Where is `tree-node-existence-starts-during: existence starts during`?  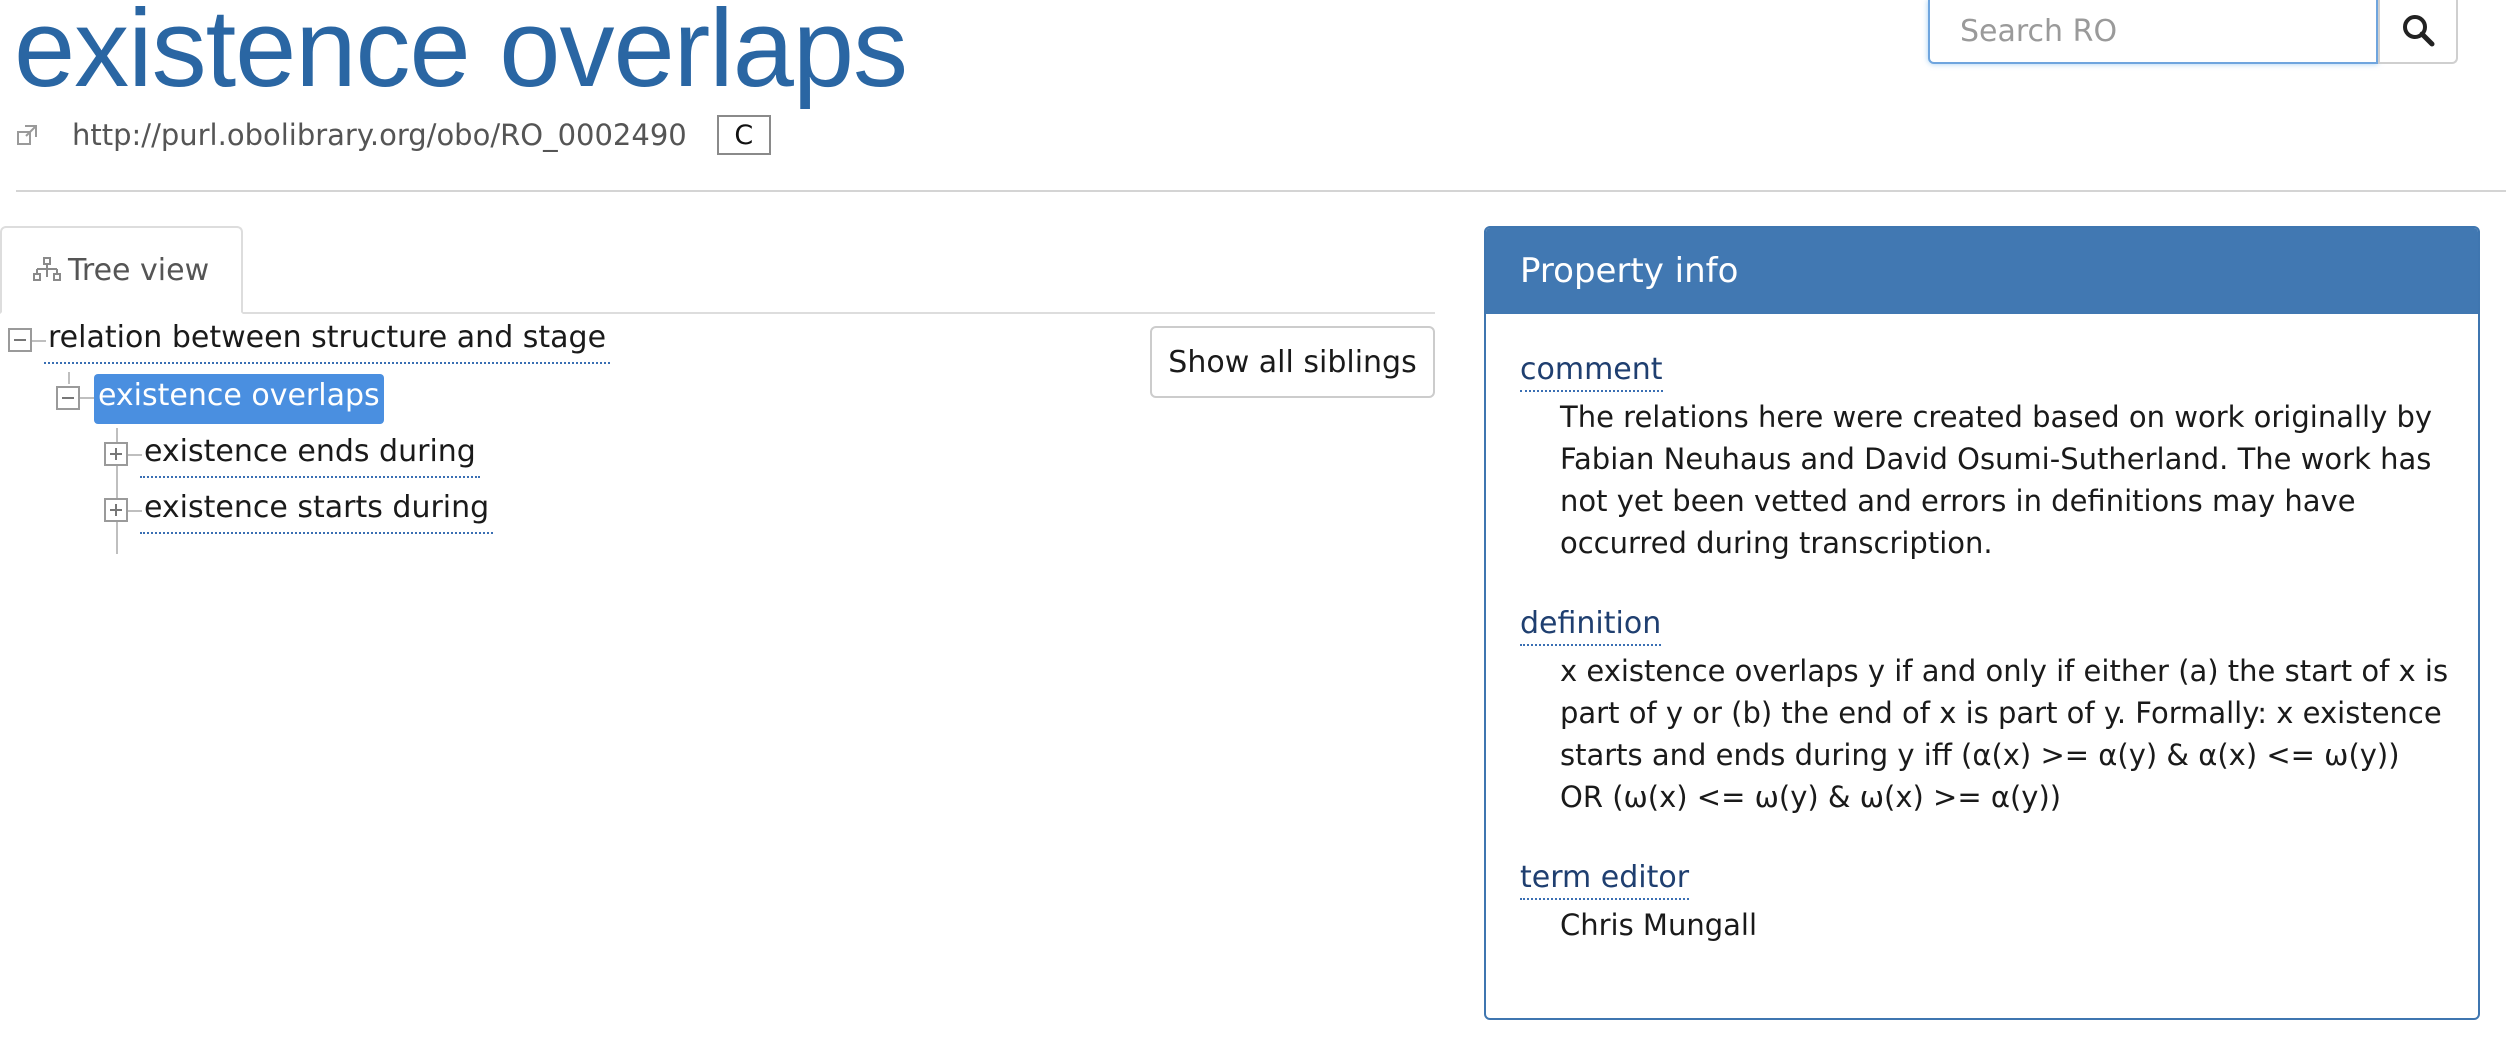 tree-node-existence-starts-during: existence starts during is located at coordinates (317, 511).